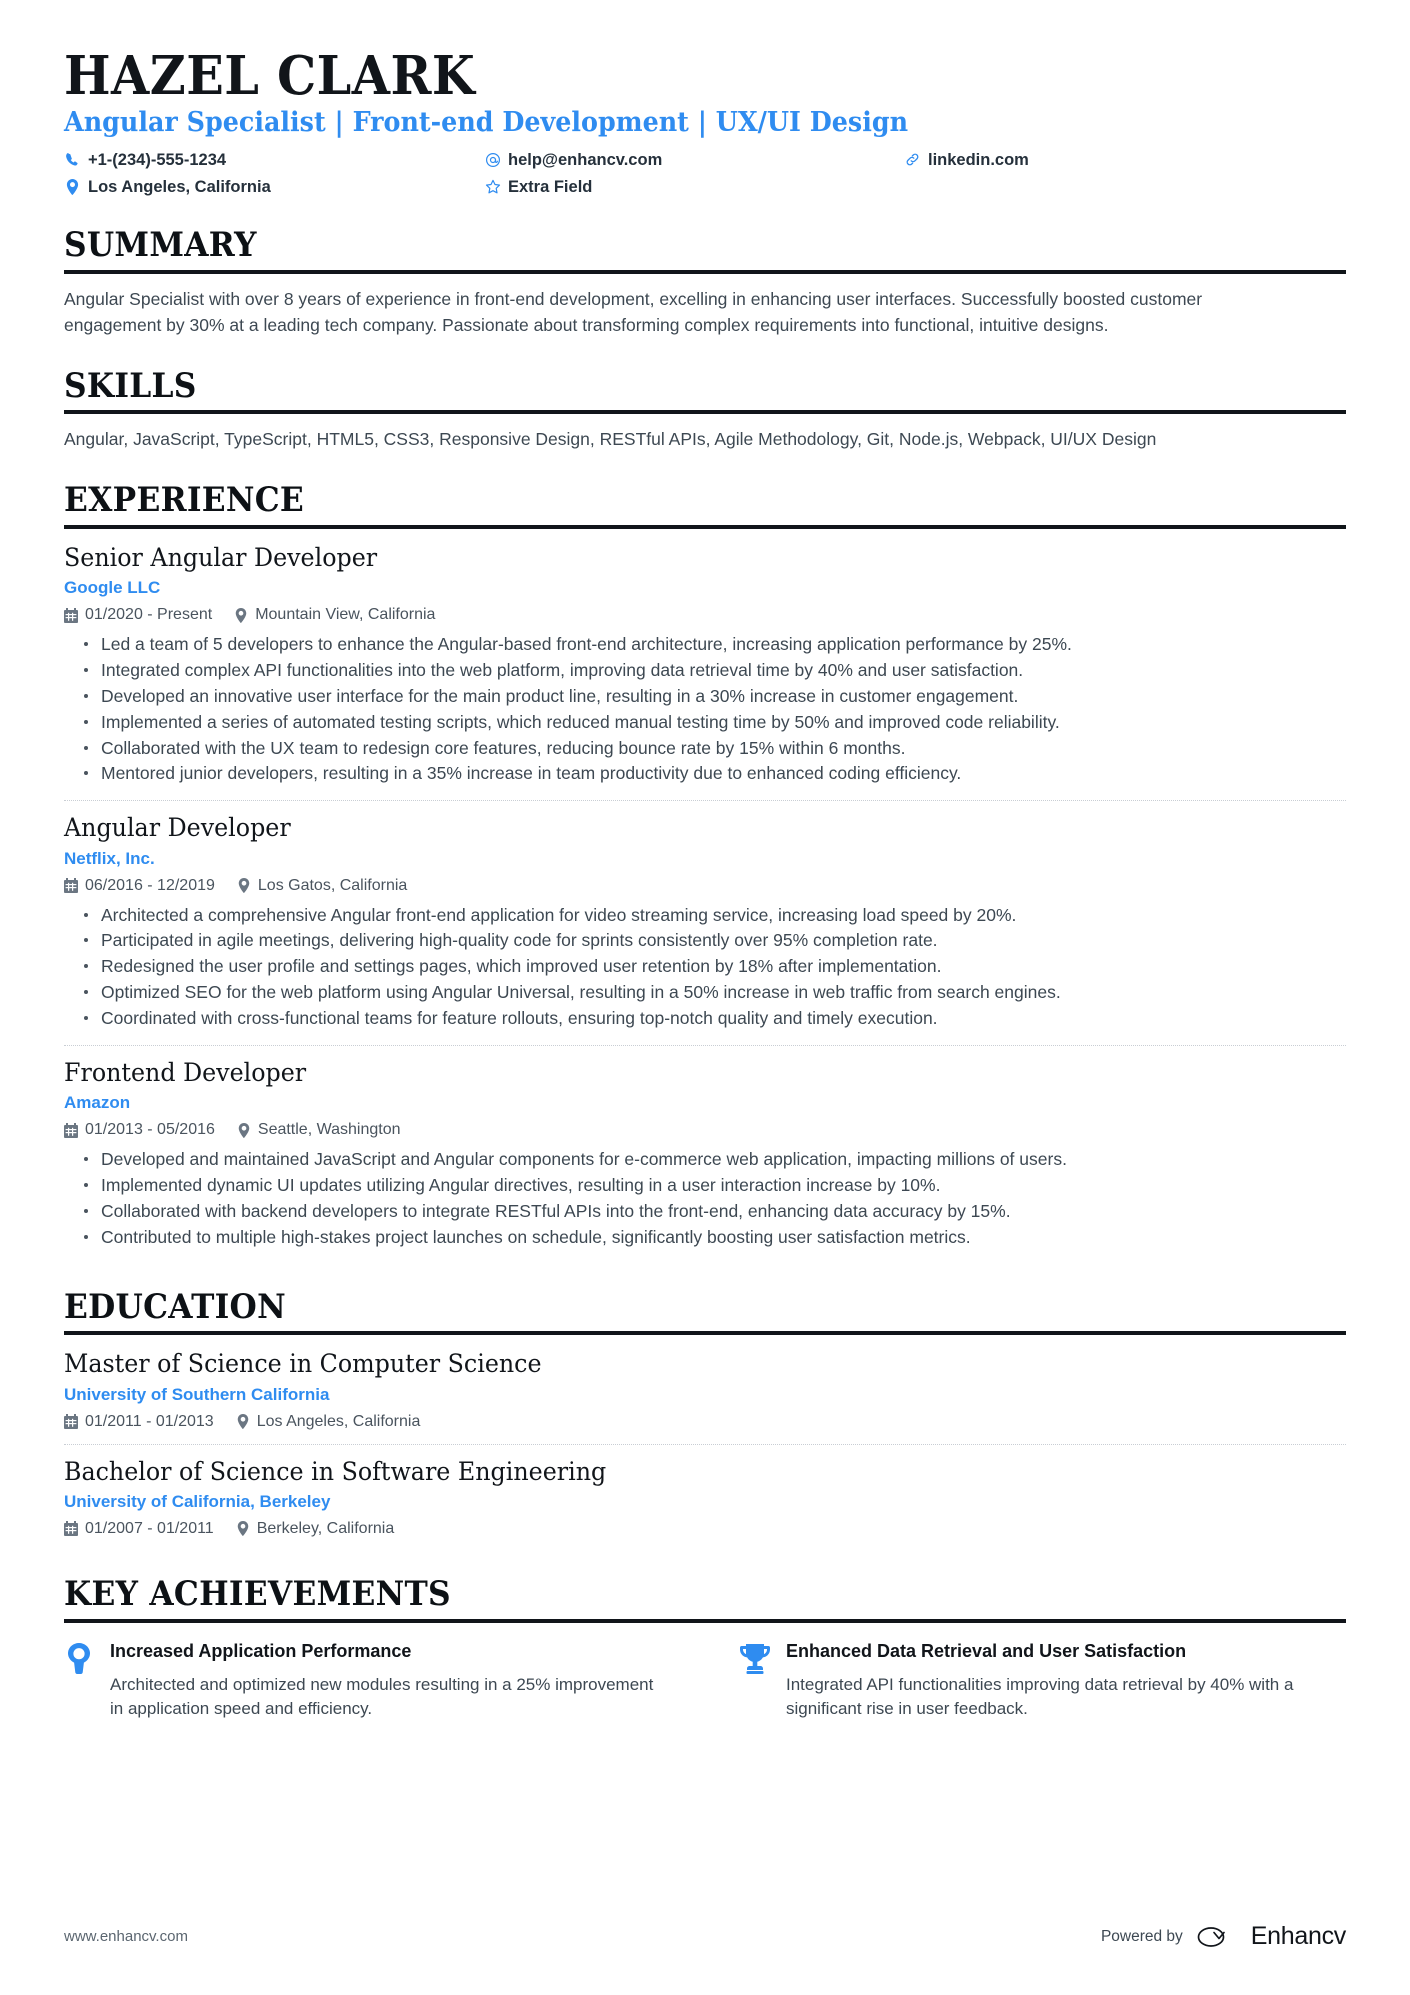  Describe the element at coordinates (585, 159) in the screenshot. I see `contact-email-text: help@enhancv.com` at that location.